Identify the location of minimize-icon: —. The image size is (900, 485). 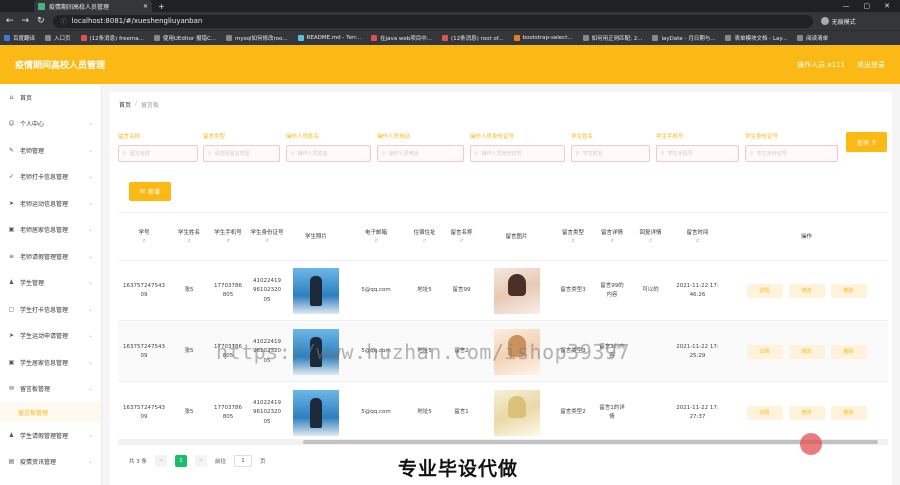
(846, 6).